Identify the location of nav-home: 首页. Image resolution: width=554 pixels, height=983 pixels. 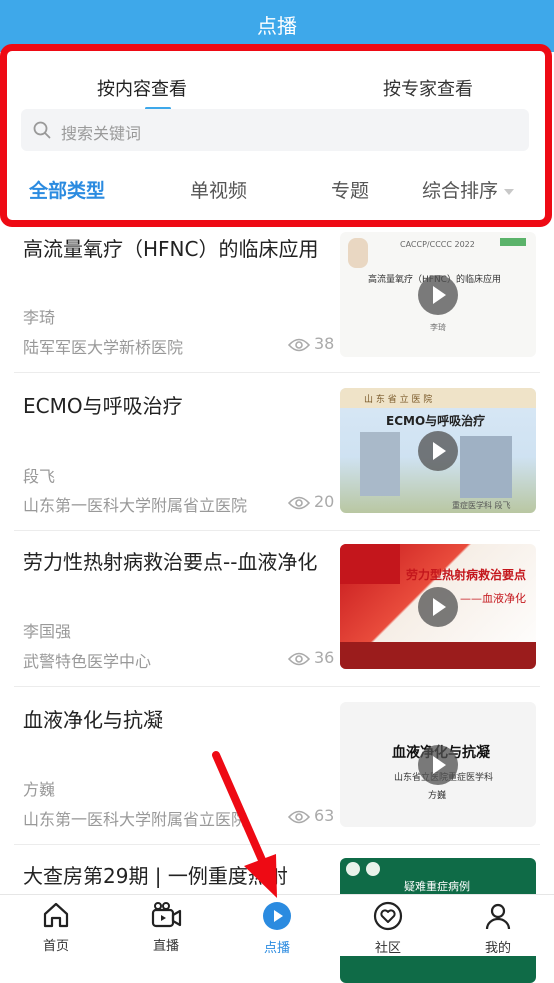
(56, 927).